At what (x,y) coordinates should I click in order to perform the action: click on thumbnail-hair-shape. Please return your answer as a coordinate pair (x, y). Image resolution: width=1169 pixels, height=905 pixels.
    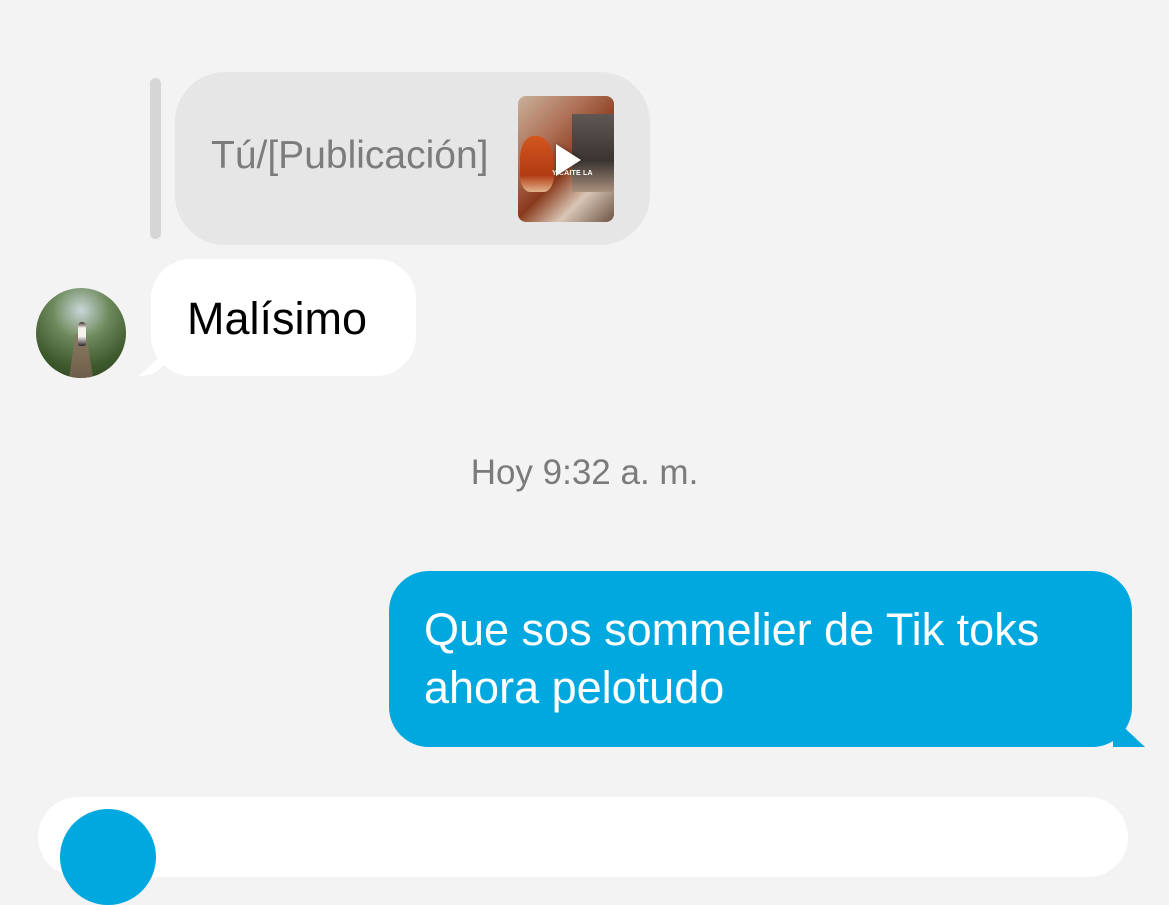
    Looking at the image, I should click on (537, 164).